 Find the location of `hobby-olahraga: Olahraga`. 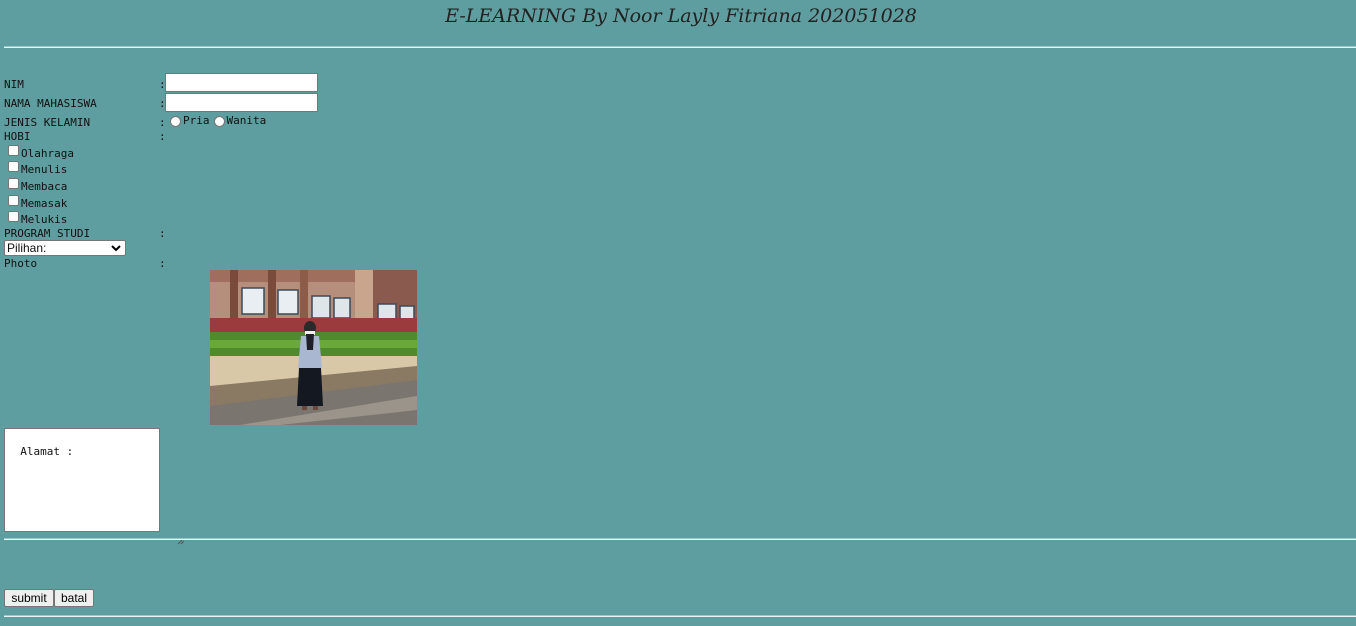

hobby-olahraga: Olahraga is located at coordinates (41, 152).